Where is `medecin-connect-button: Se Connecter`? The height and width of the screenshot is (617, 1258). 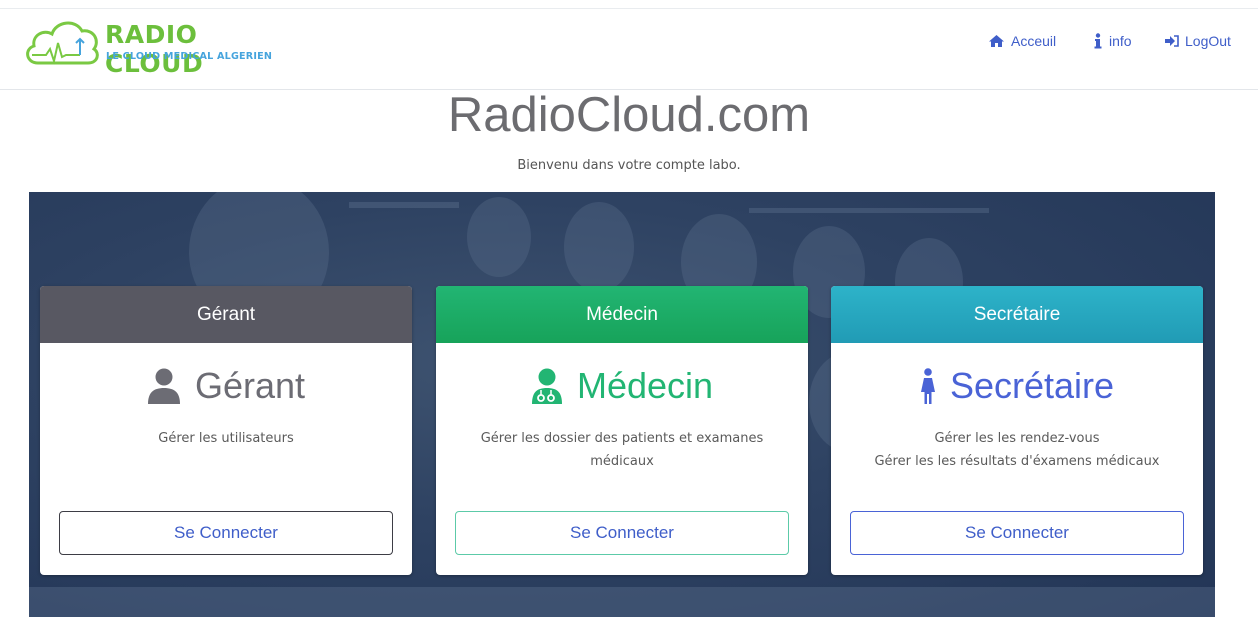
medecin-connect-button: Se Connecter is located at coordinates (622, 533).